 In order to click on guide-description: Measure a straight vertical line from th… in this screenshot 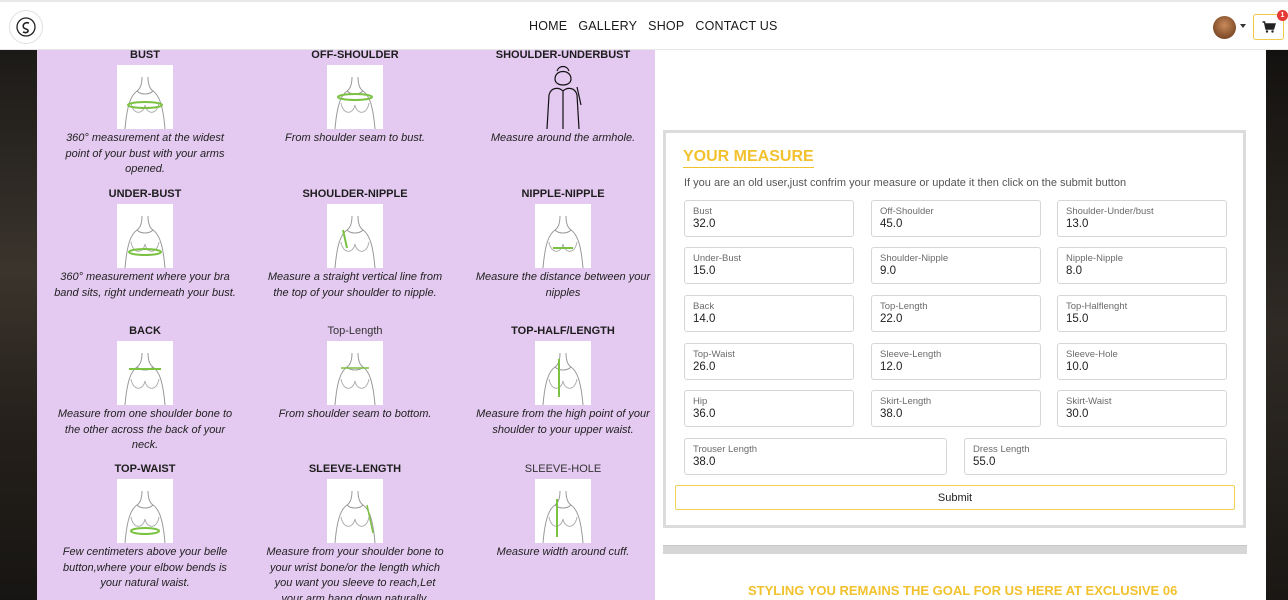, I will do `click(355, 285)`.